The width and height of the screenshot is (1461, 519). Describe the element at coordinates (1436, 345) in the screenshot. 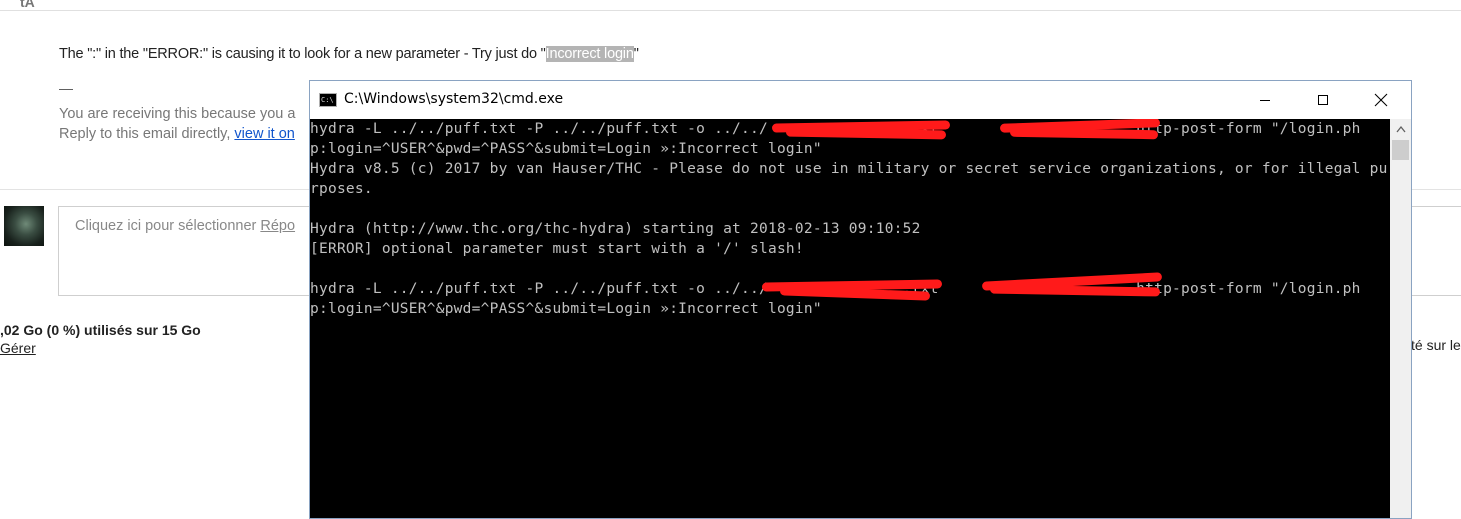

I see `footer-right-text: té sur le` at that location.